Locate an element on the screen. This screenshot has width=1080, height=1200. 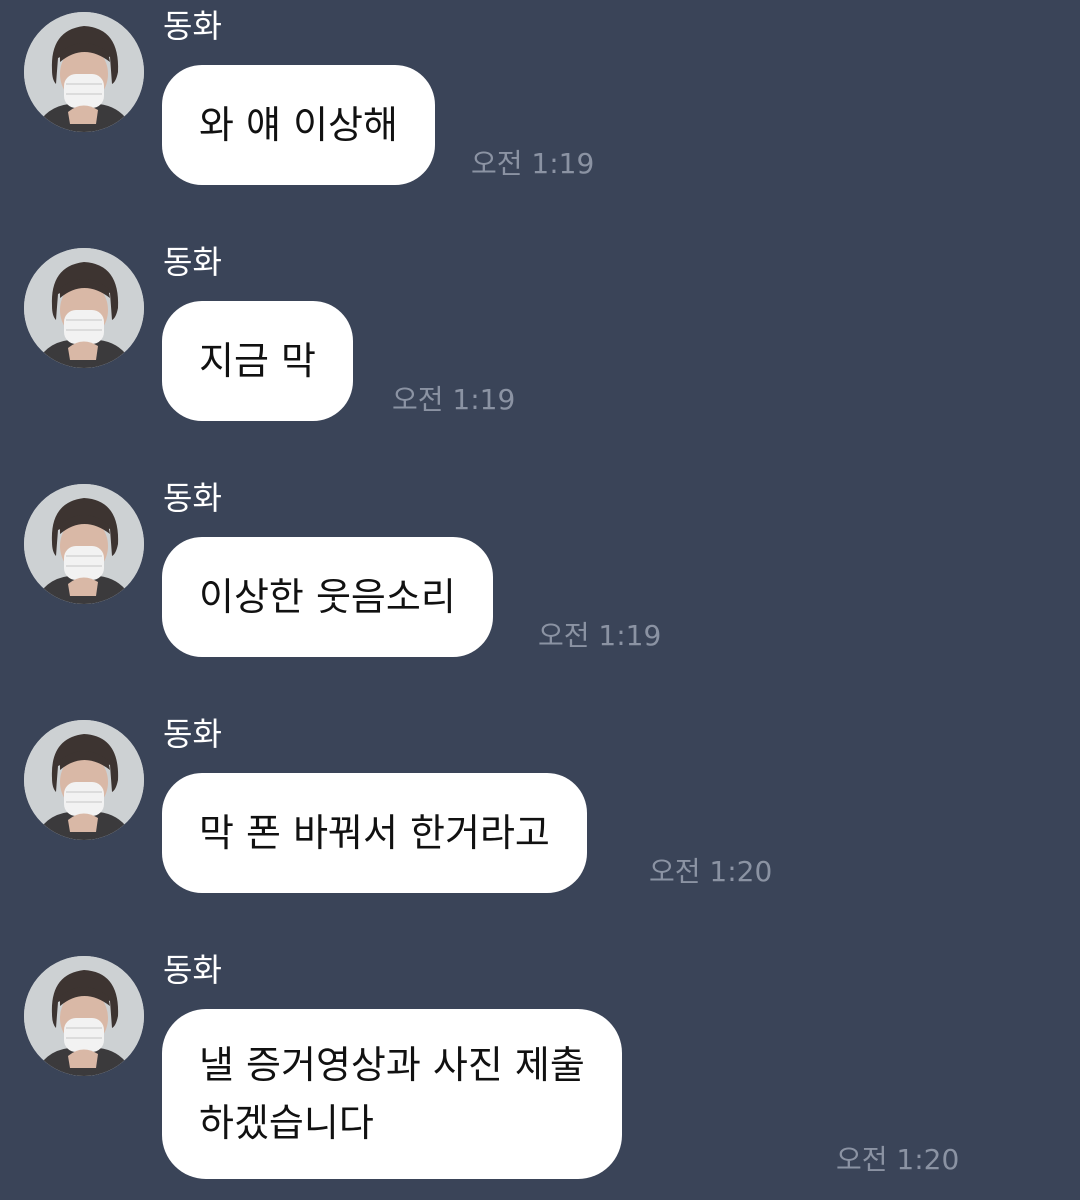
message-text: 지금 막 is located at coordinates (257, 361).